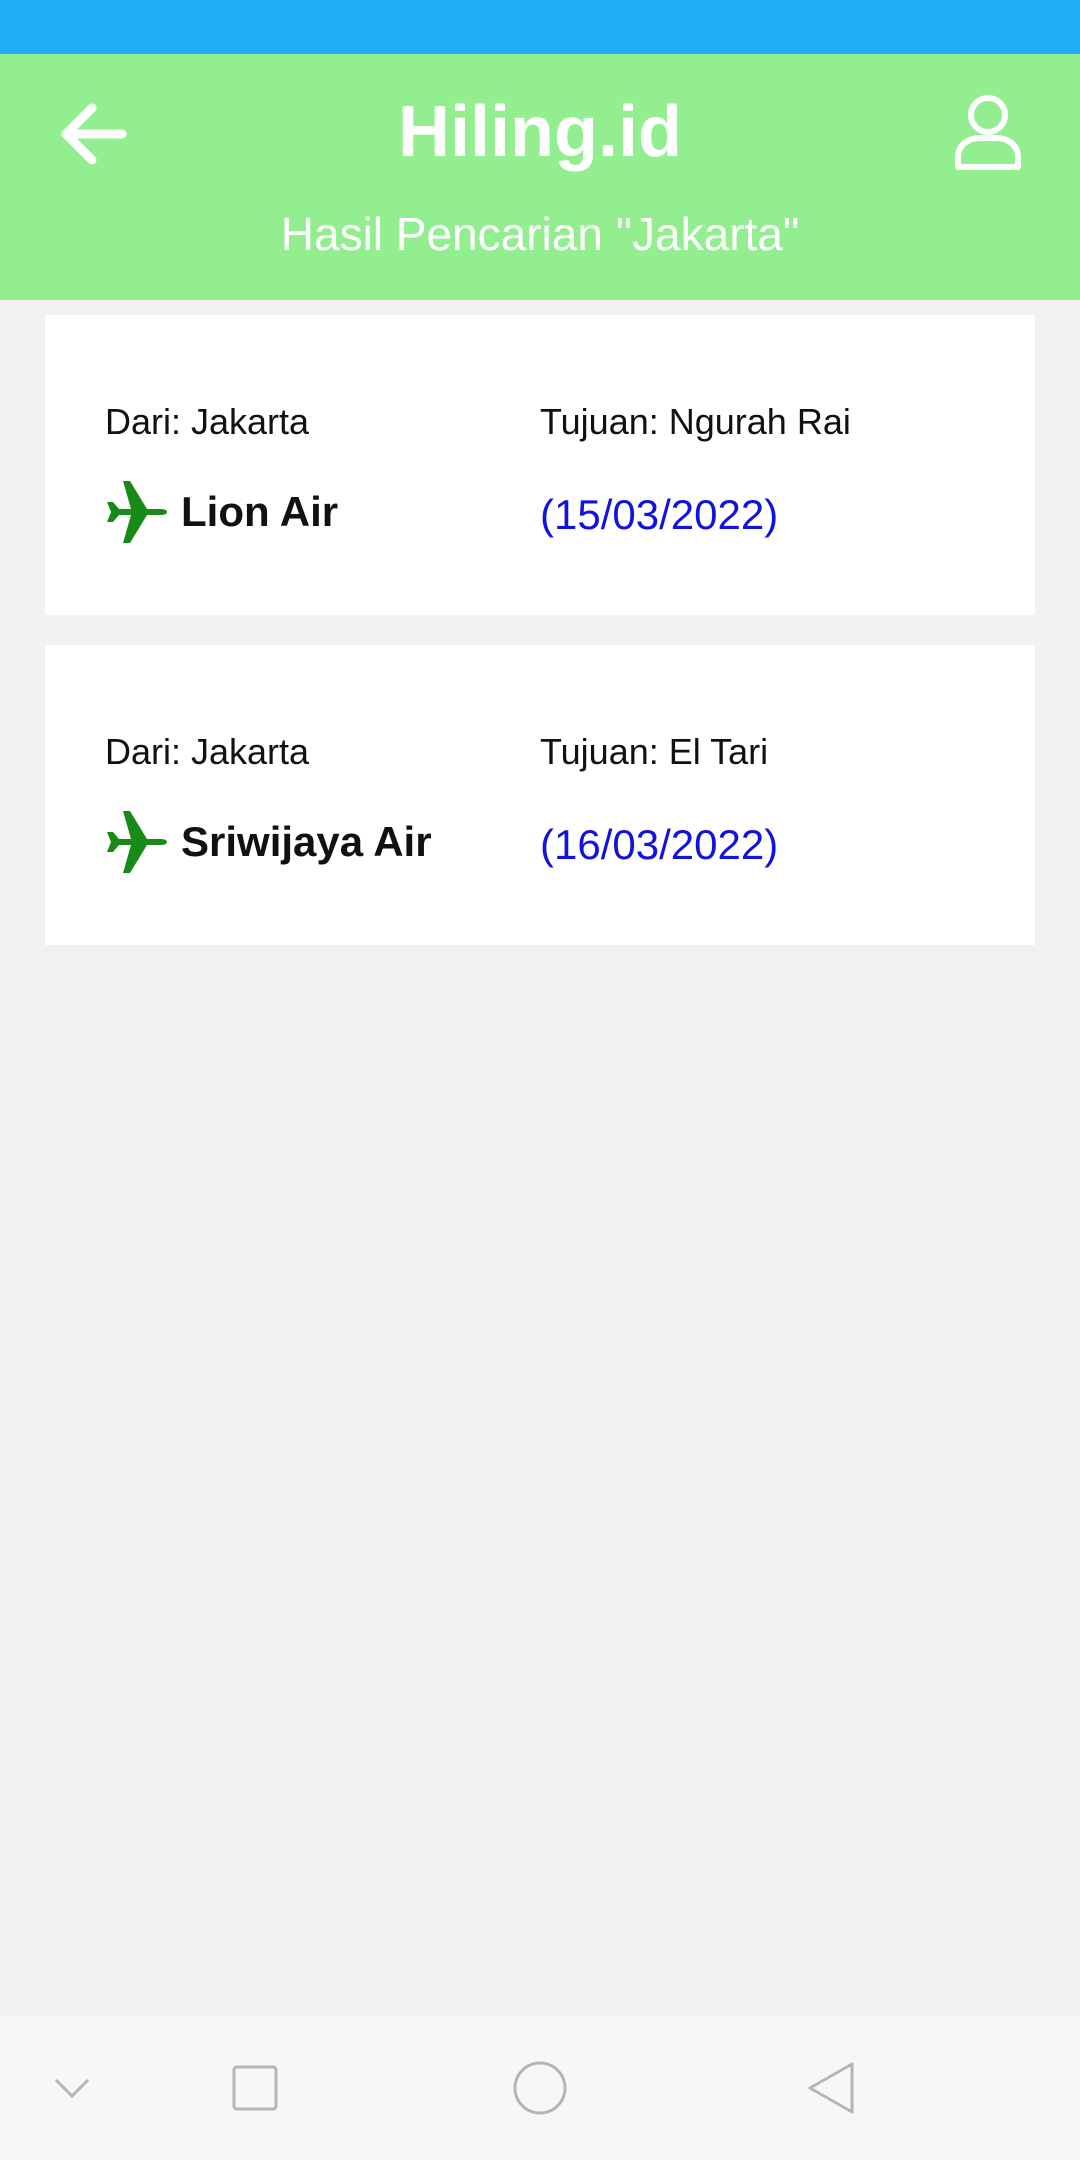 This screenshot has width=1080, height=2160. Describe the element at coordinates (260, 511) in the screenshot. I see `airline-name: Lion Air` at that location.